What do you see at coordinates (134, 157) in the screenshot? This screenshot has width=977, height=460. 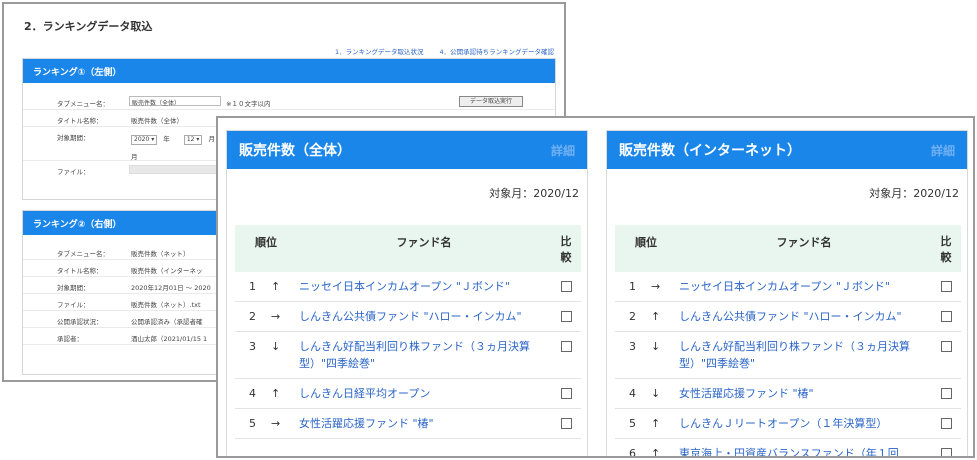 I see `month-unit-2: 月` at bounding box center [134, 157].